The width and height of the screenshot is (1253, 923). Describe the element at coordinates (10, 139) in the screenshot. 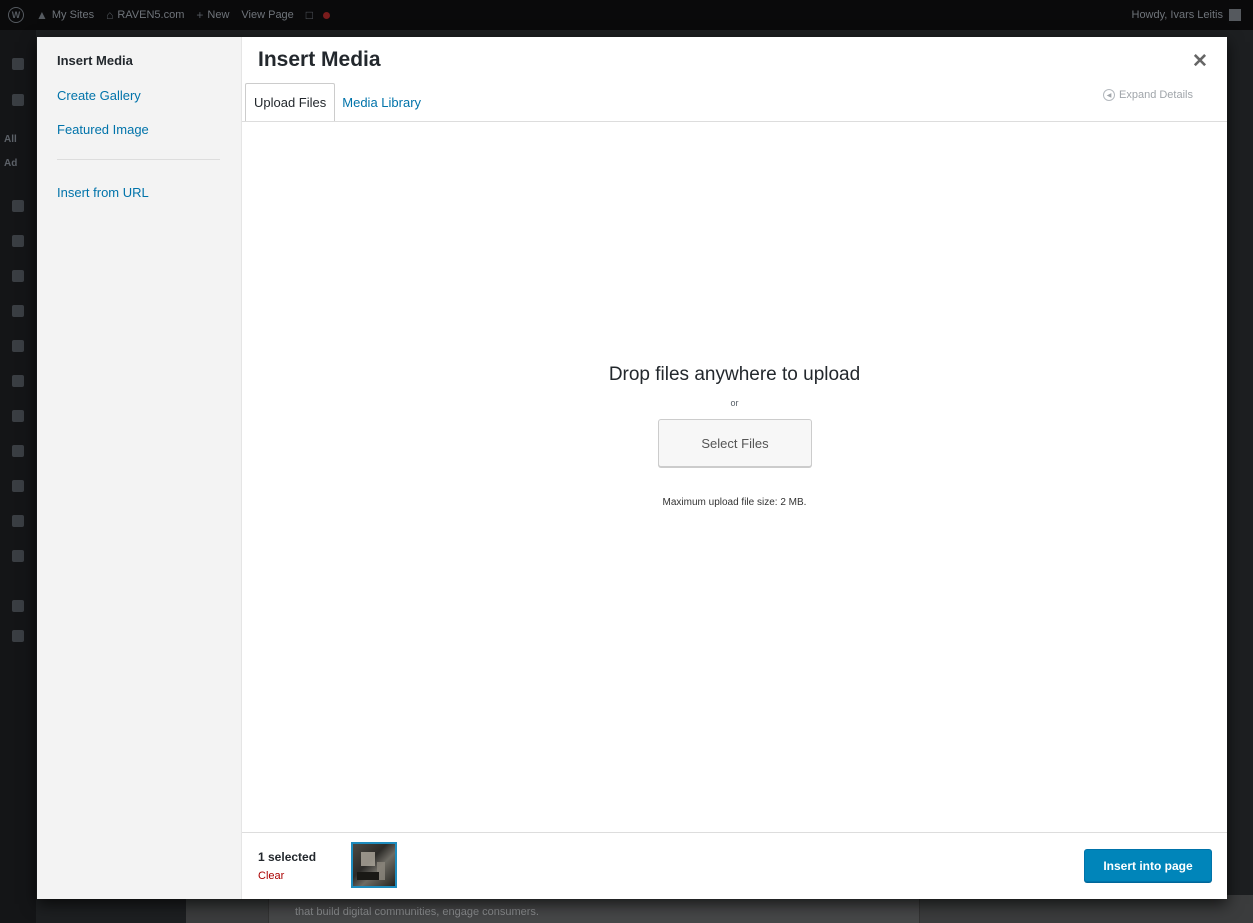

I see `menu-all-label: All` at that location.